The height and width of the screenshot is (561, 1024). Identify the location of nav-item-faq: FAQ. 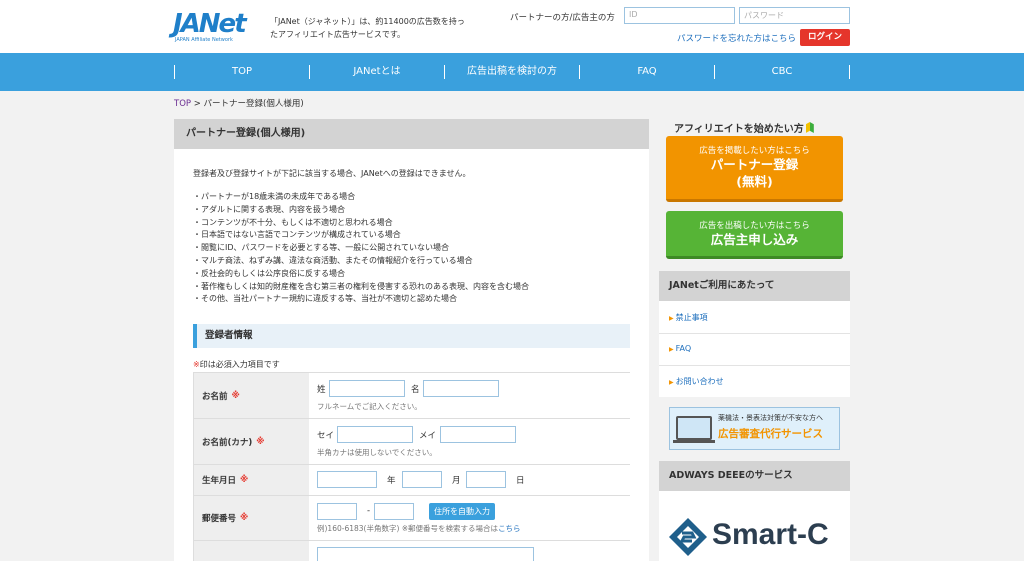
(647, 72).